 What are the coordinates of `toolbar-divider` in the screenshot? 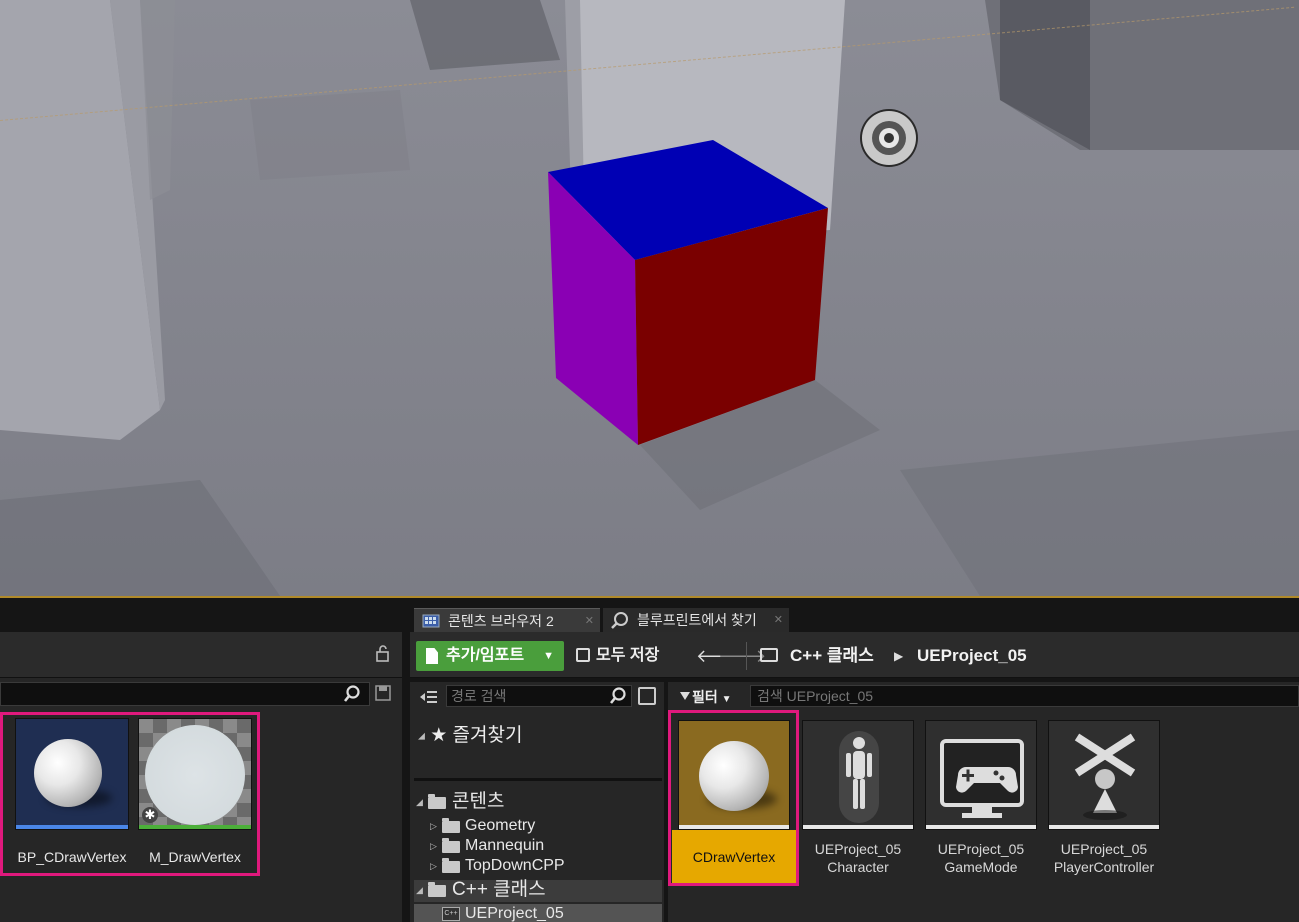 It's located at (746, 656).